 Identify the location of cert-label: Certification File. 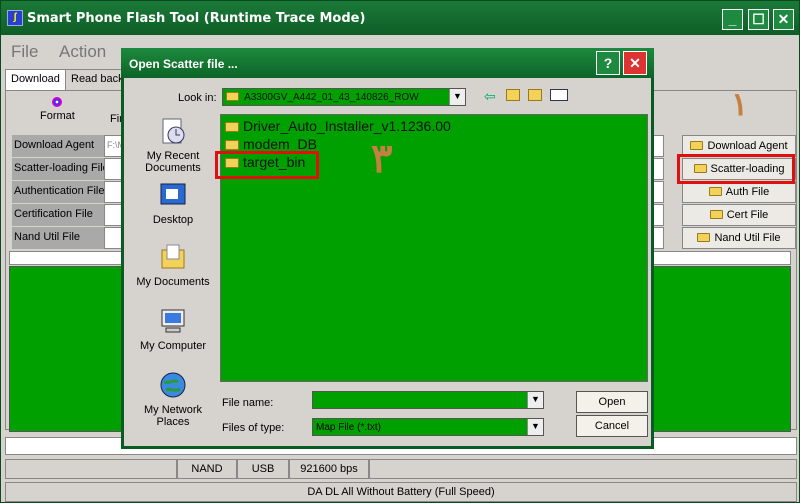
(58, 215).